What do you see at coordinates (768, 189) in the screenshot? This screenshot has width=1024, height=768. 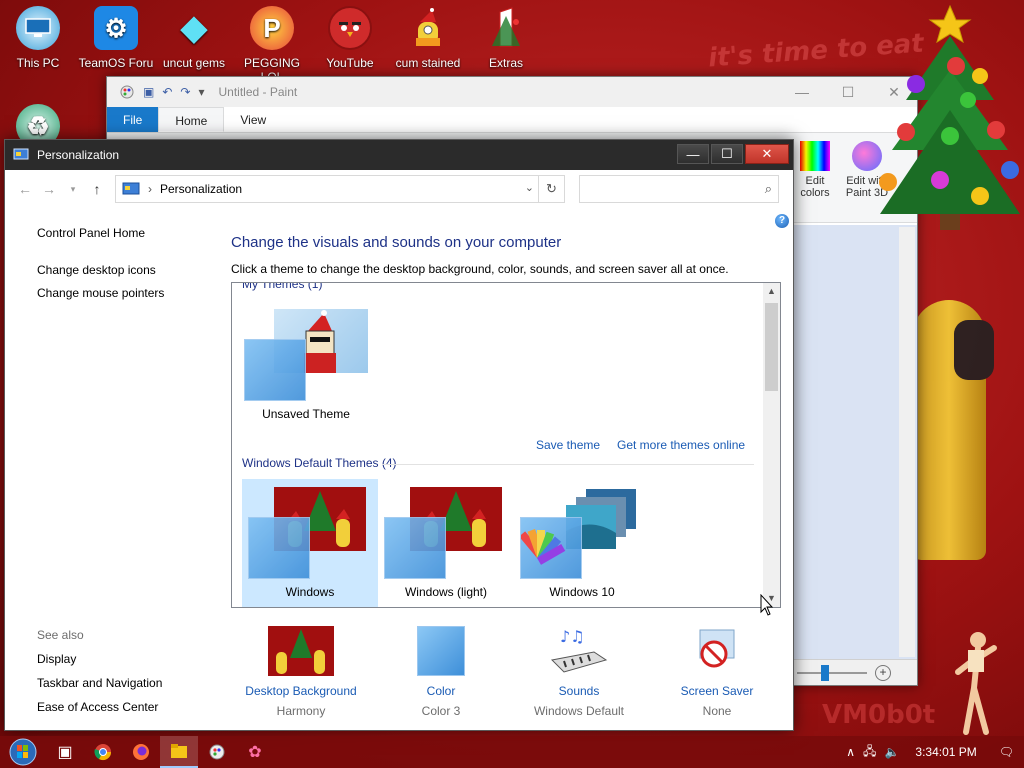 I see `search-icon: ⌕` at bounding box center [768, 189].